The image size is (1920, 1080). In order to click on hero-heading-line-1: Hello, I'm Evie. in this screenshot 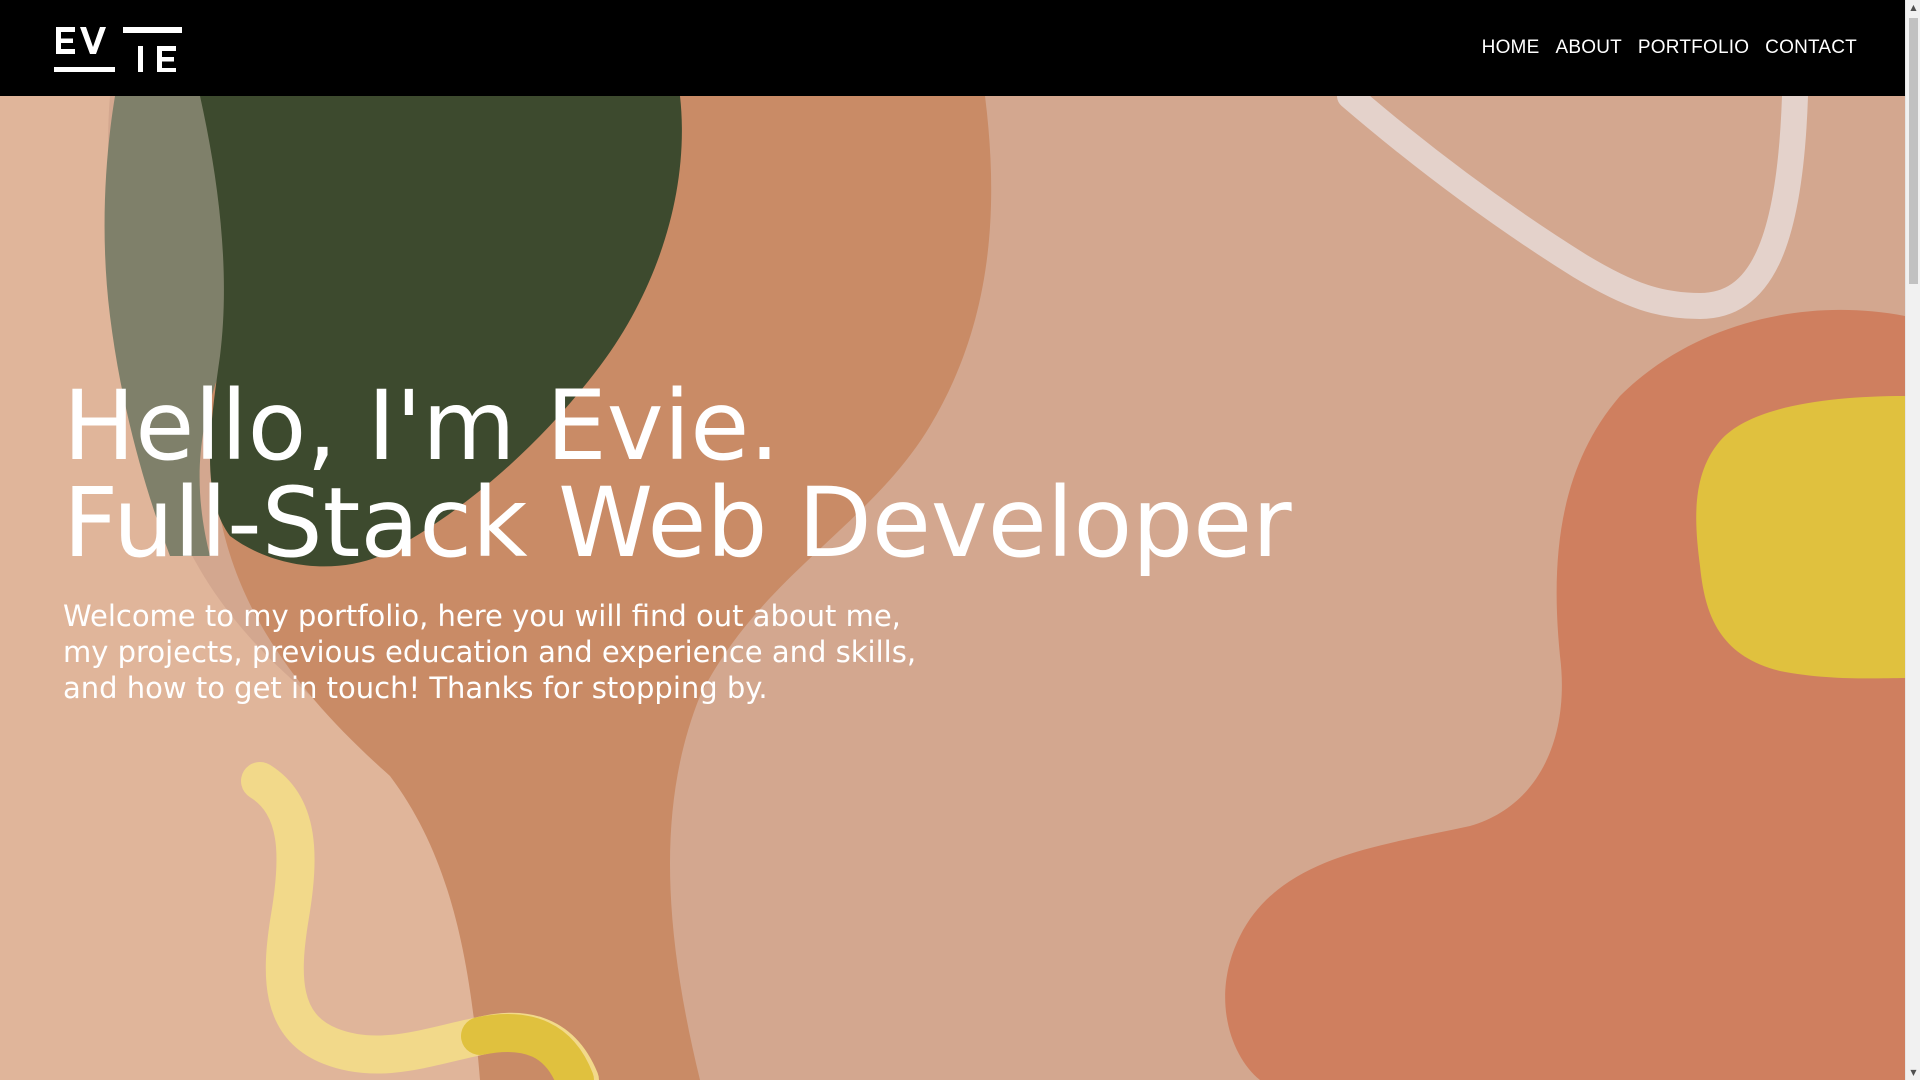, I will do `click(421, 426)`.